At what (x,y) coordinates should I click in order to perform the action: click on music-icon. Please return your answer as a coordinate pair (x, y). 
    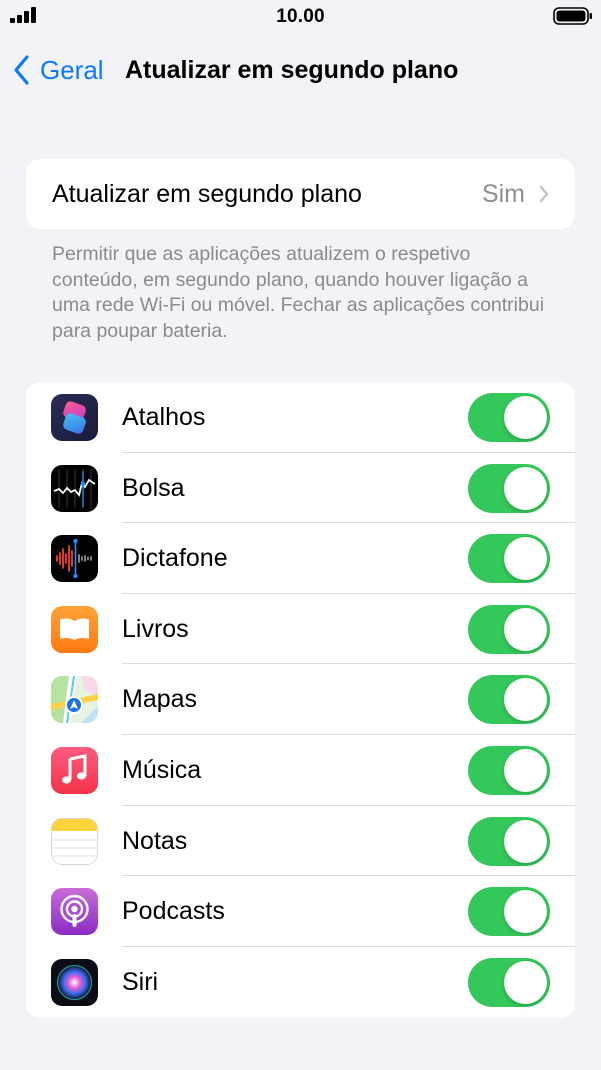
    Looking at the image, I should click on (74, 770).